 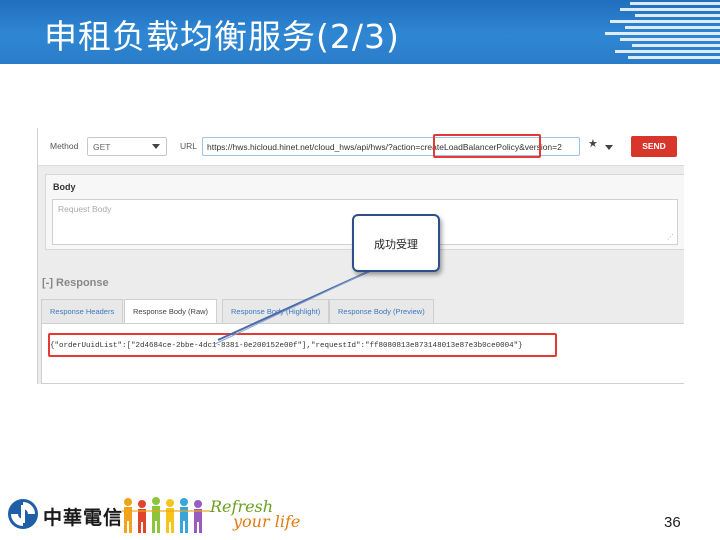 What do you see at coordinates (102, 147) in the screenshot?
I see `method-value: GET` at bounding box center [102, 147].